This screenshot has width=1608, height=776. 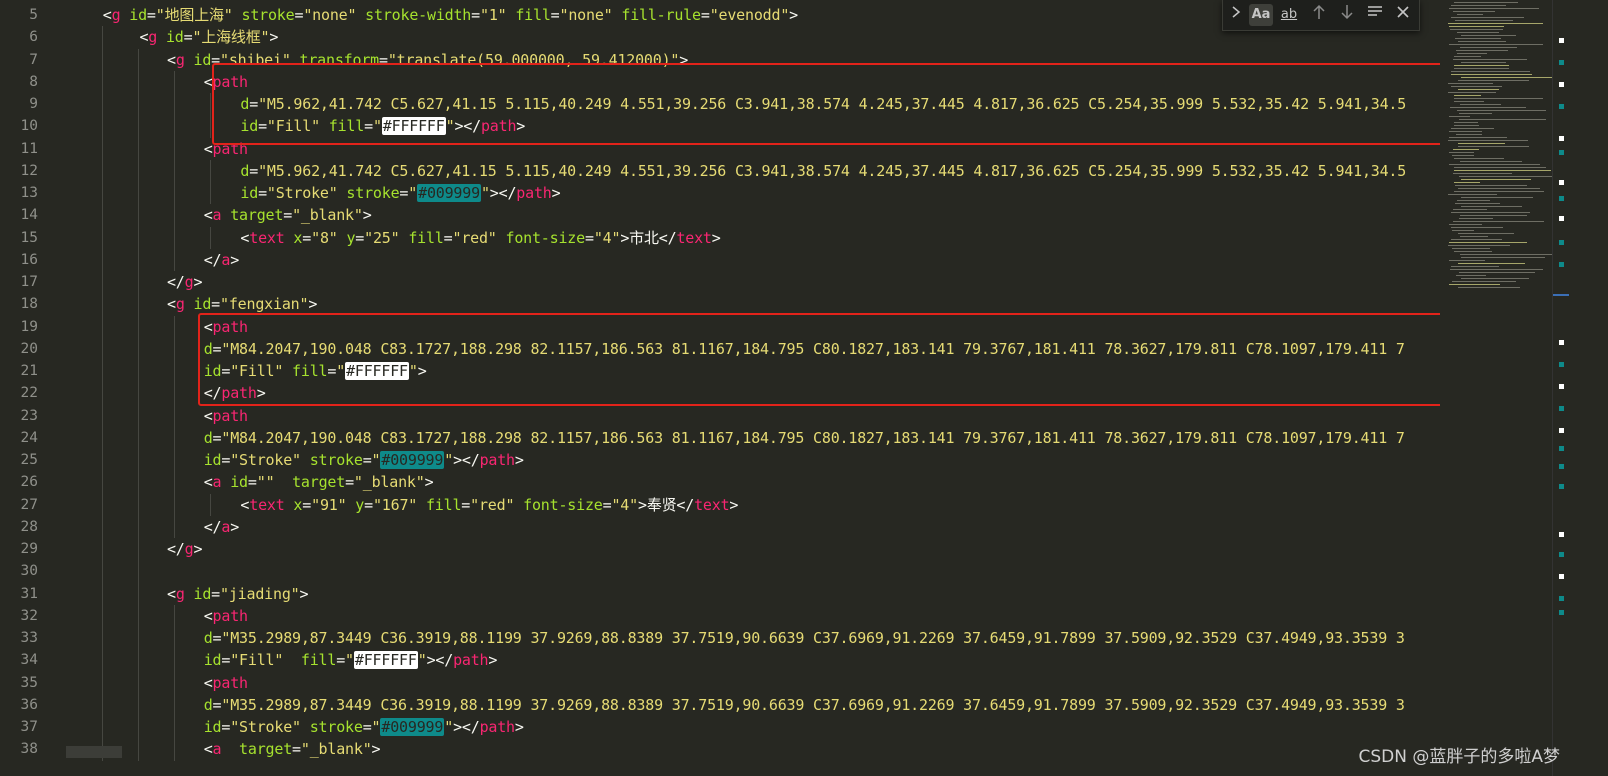 What do you see at coordinates (265, 482) in the screenshot?
I see `code-token: ""` at bounding box center [265, 482].